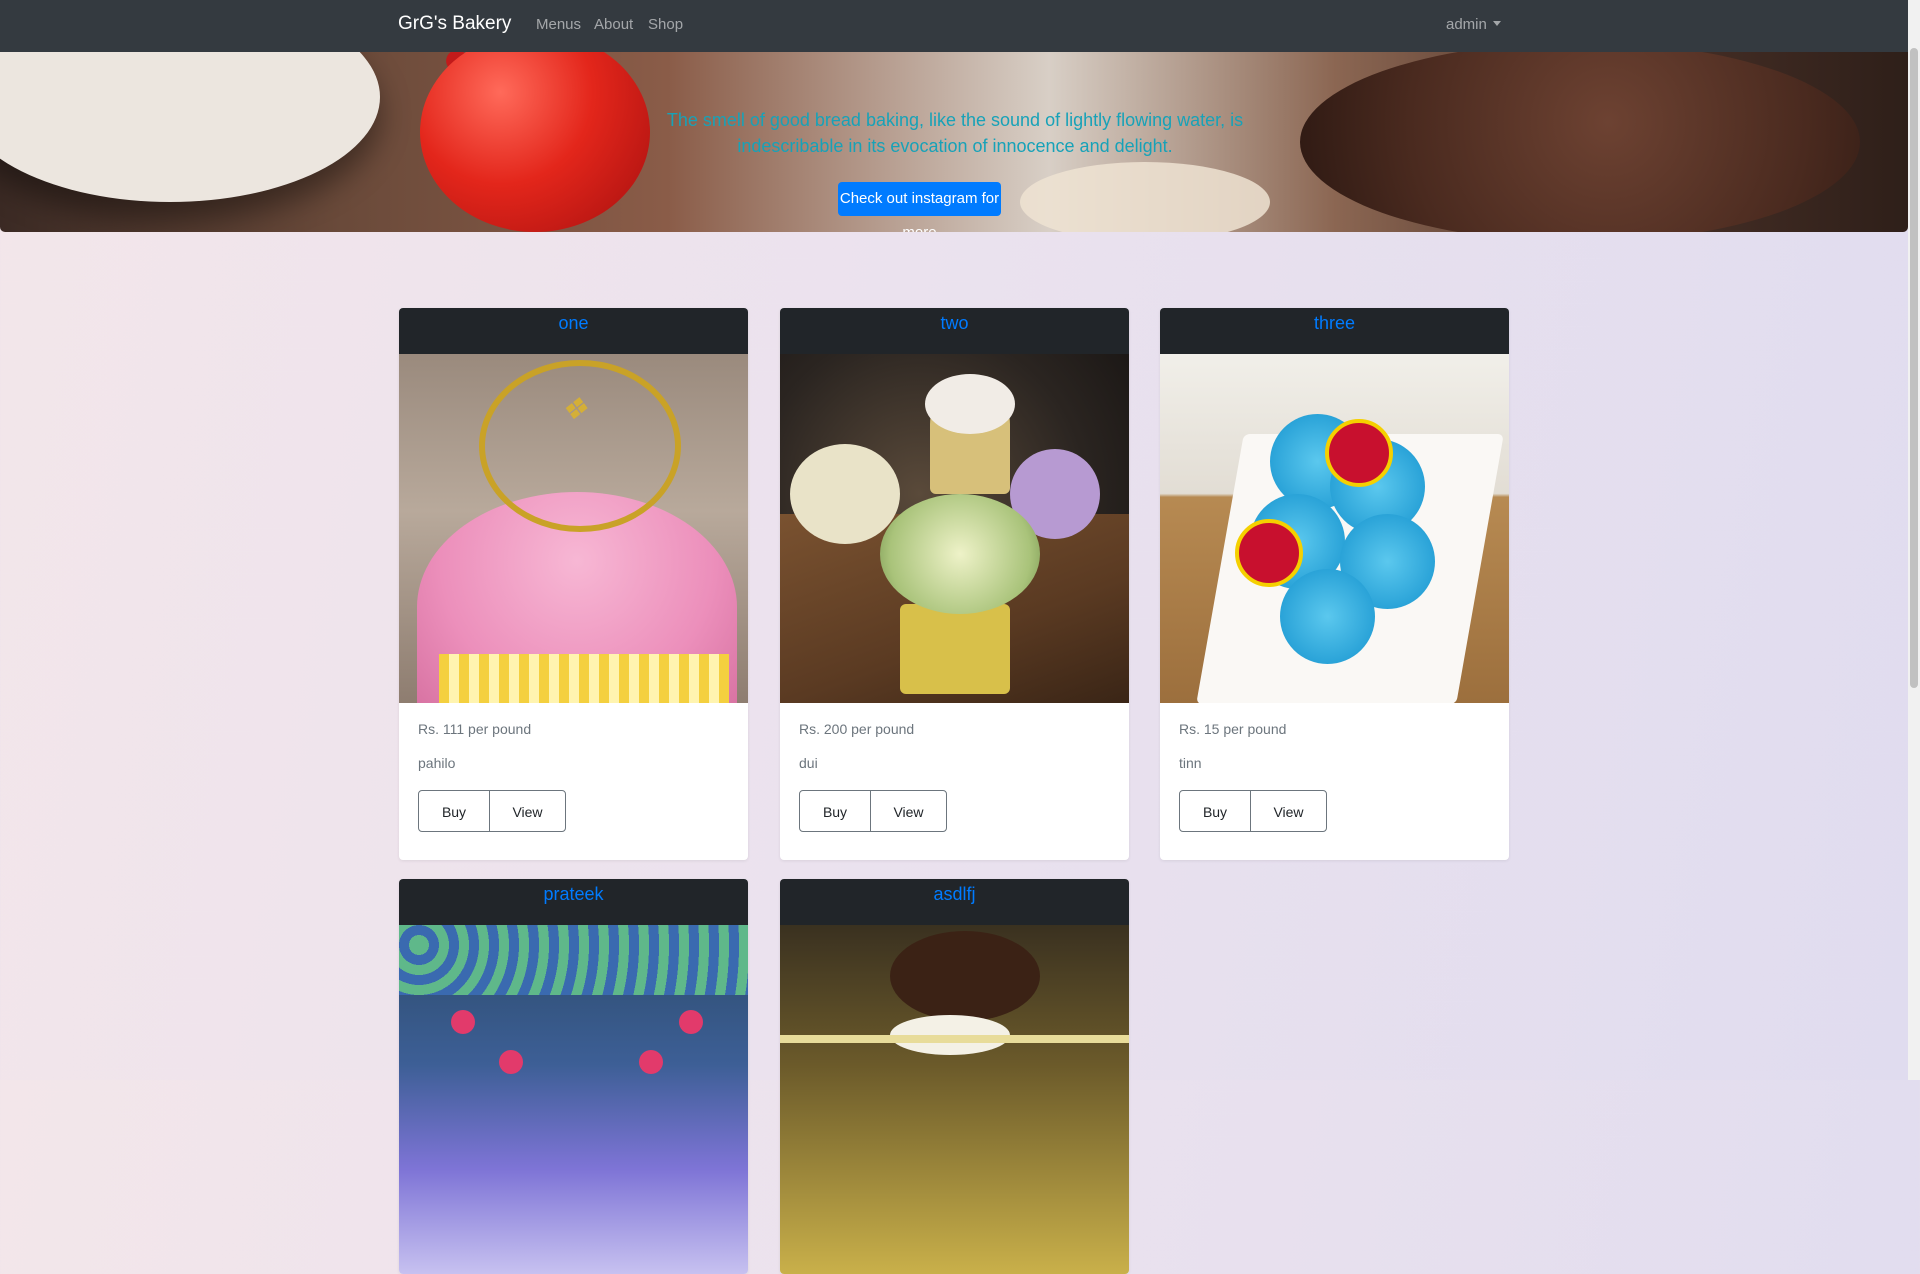  Describe the element at coordinates (573, 781) in the screenshot. I see `product-card-body: Rs. 111 per pound pahilo Buy View` at that location.